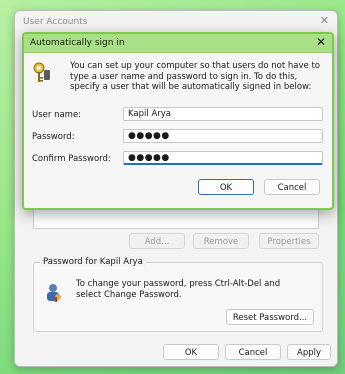 Image resolution: width=345 pixels, height=374 pixels. I want to click on confirm-password-label: Confirm Password:, so click(71, 159).